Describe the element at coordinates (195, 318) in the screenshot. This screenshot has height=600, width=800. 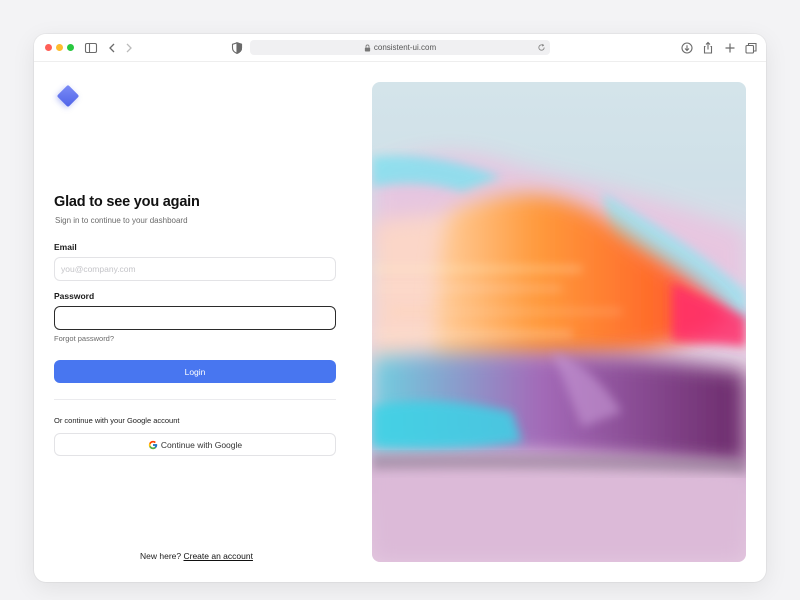
I see `password-field` at that location.